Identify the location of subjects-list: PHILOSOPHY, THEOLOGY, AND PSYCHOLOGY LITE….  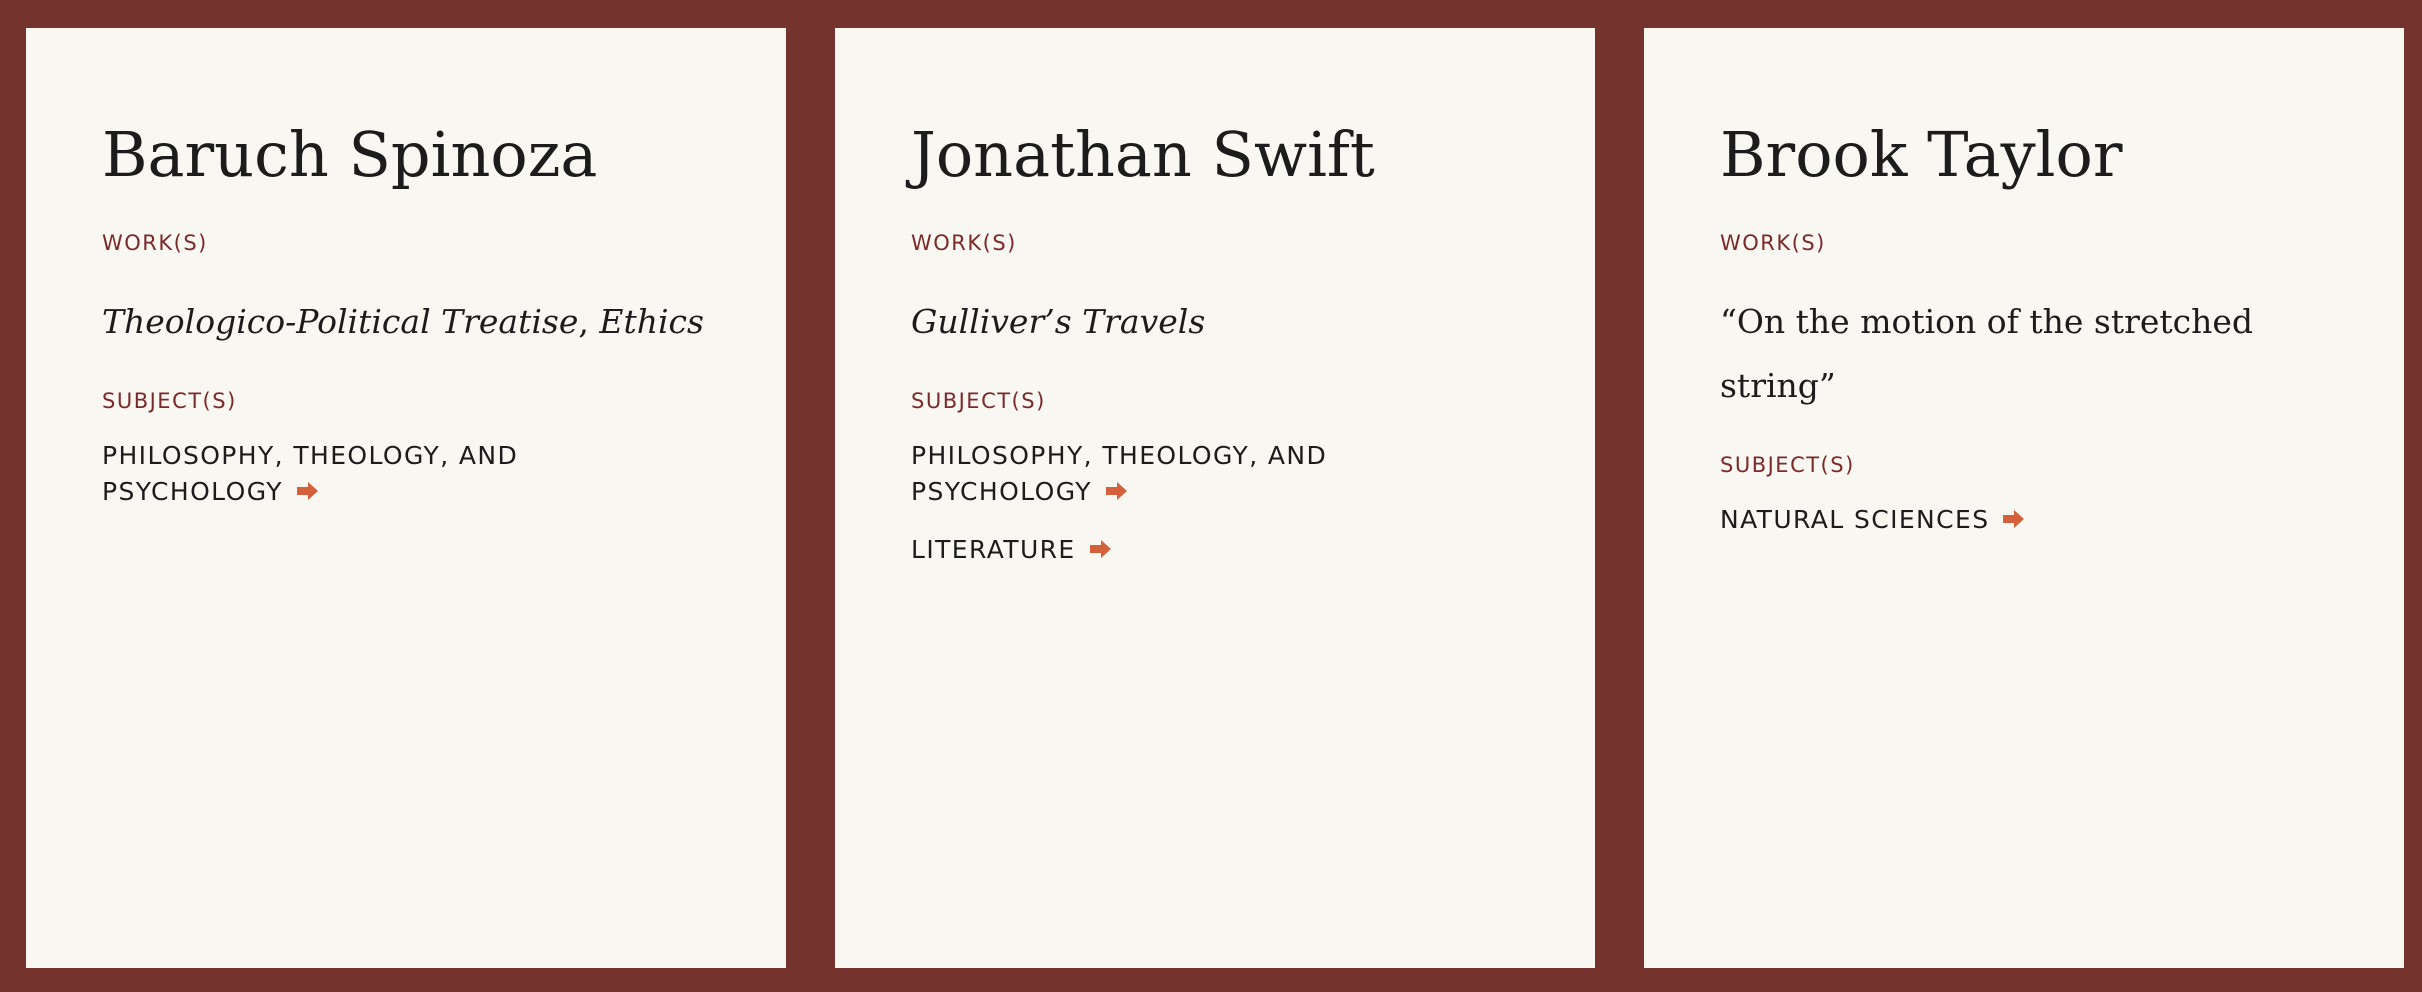
(1253, 503).